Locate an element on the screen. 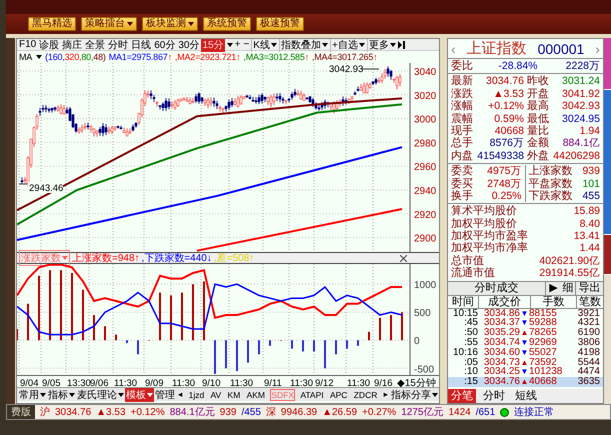 This screenshot has width=611, height=435. menu-tab: 指标 is located at coordinates (61, 395).